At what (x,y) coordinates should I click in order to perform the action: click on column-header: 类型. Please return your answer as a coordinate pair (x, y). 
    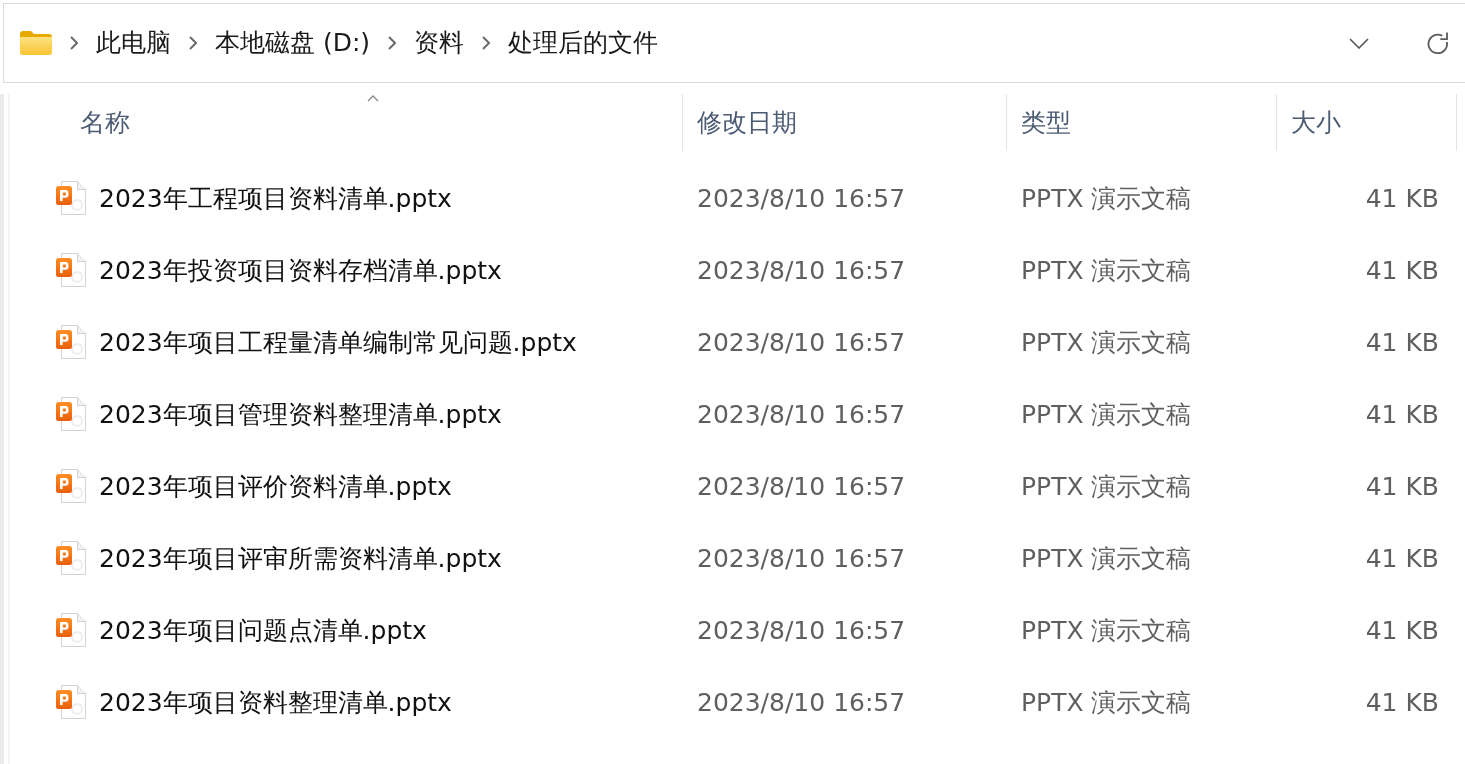
    Looking at the image, I should click on (1142, 122).